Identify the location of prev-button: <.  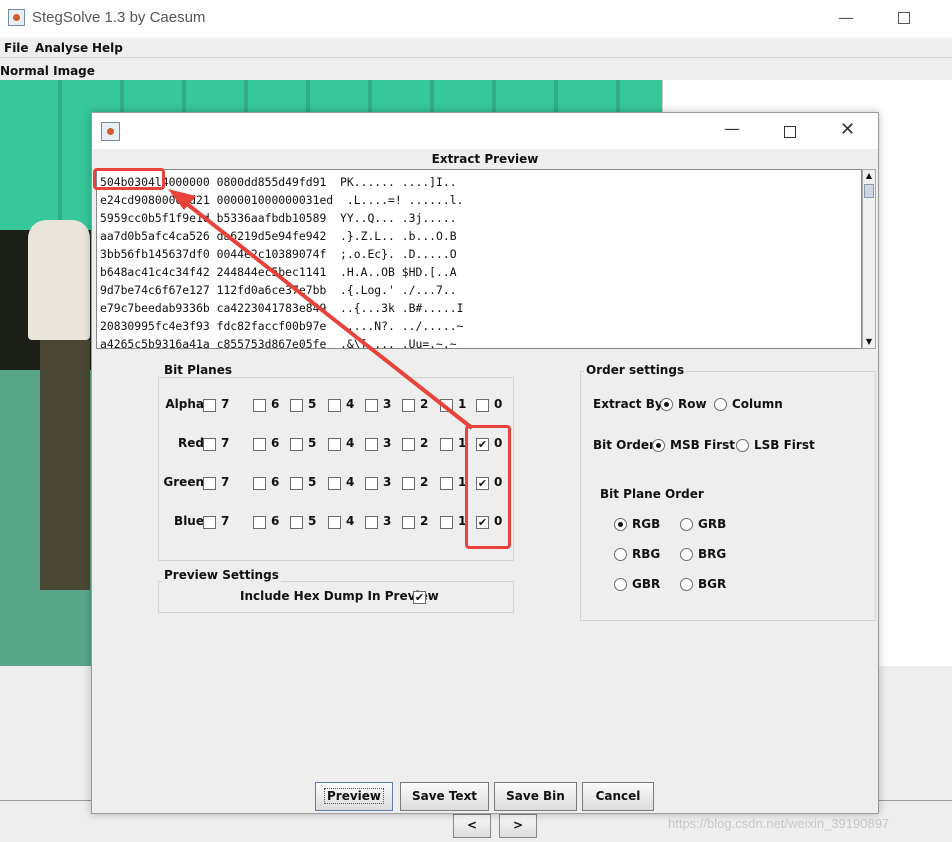
(472, 826).